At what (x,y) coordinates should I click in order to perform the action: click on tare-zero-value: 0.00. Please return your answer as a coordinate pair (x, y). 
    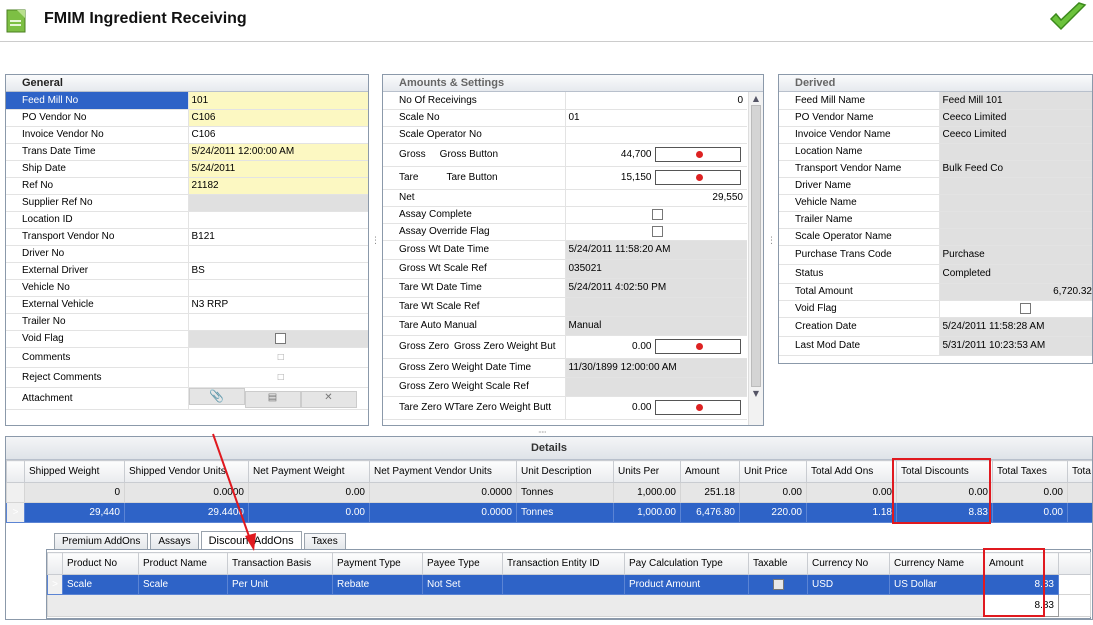
    Looking at the image, I should click on (610, 407).